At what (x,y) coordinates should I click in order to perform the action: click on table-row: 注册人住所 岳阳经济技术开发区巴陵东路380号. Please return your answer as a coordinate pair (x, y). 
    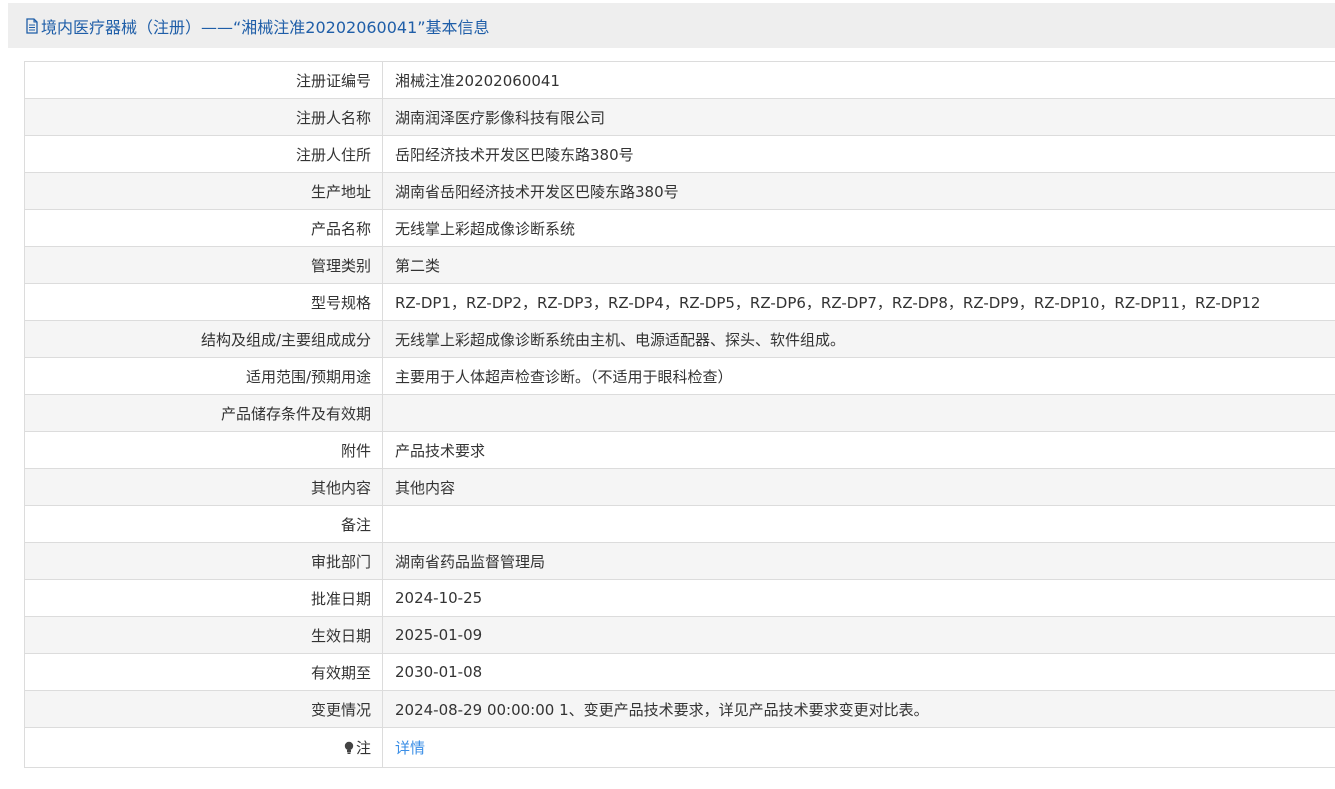
    Looking at the image, I should click on (679, 154).